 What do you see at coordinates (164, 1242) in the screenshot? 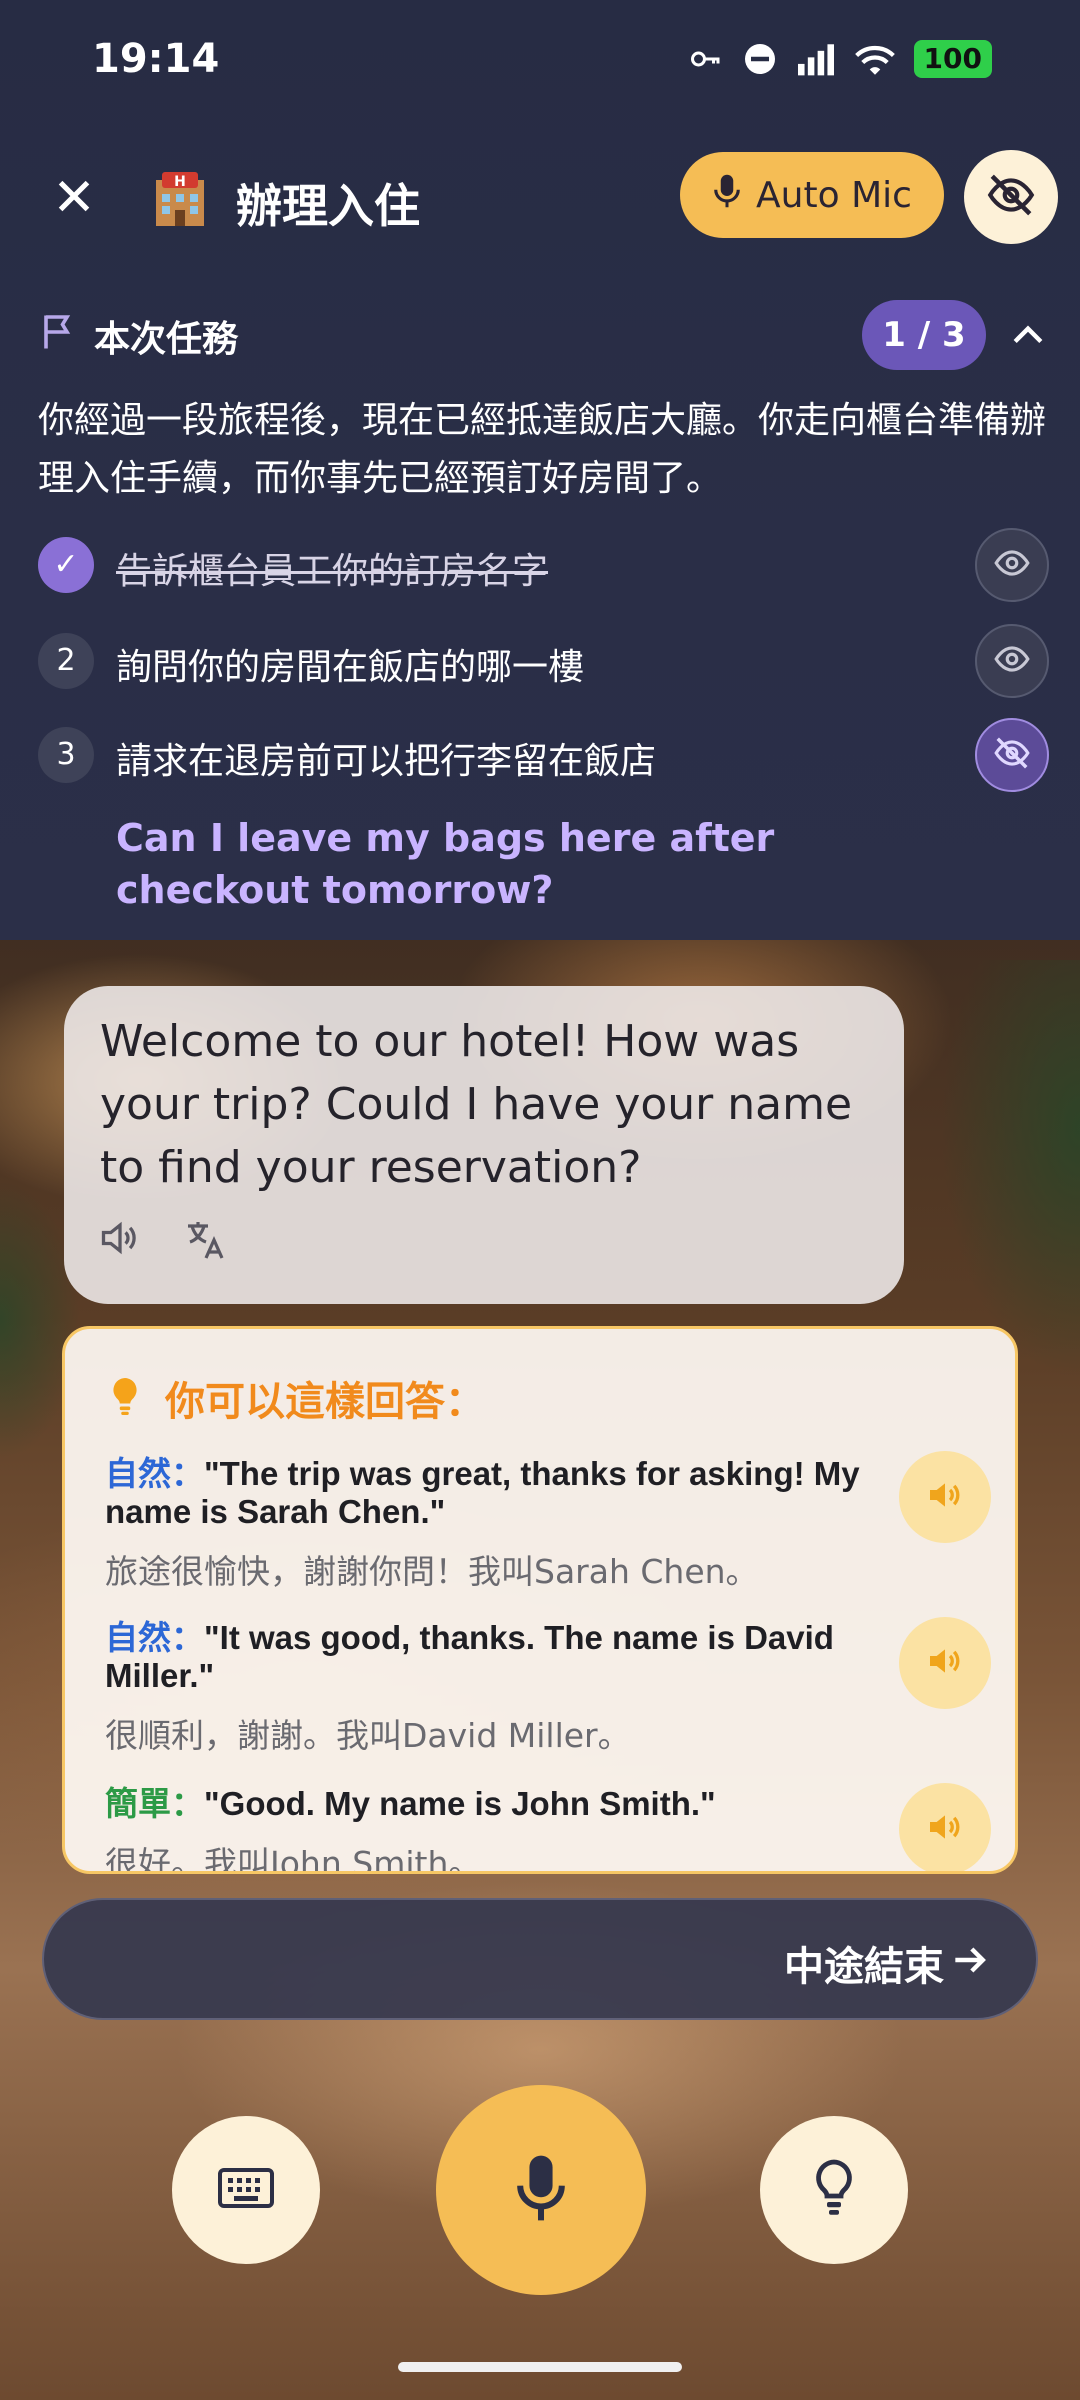
I see `message-tools` at bounding box center [164, 1242].